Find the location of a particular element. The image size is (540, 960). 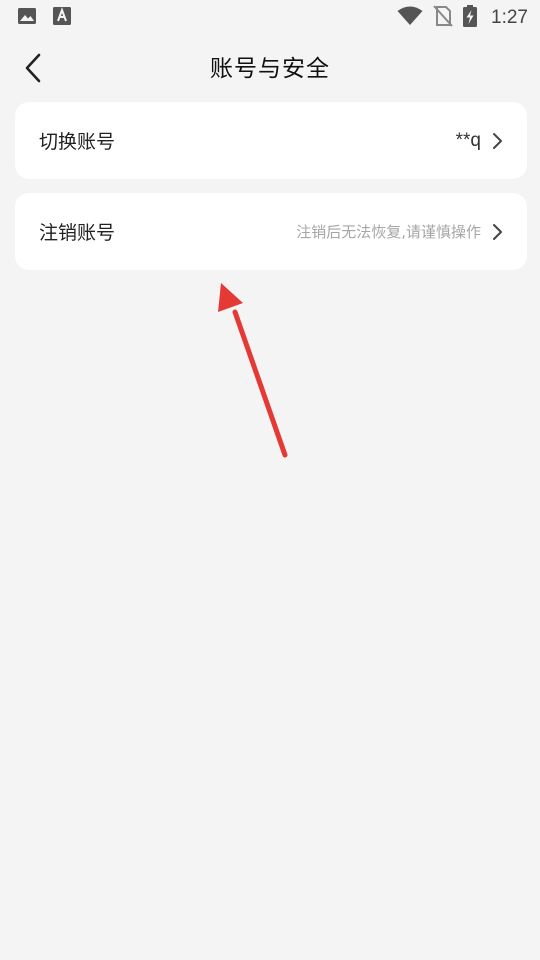

chevron-left-icon is located at coordinates (33, 70).